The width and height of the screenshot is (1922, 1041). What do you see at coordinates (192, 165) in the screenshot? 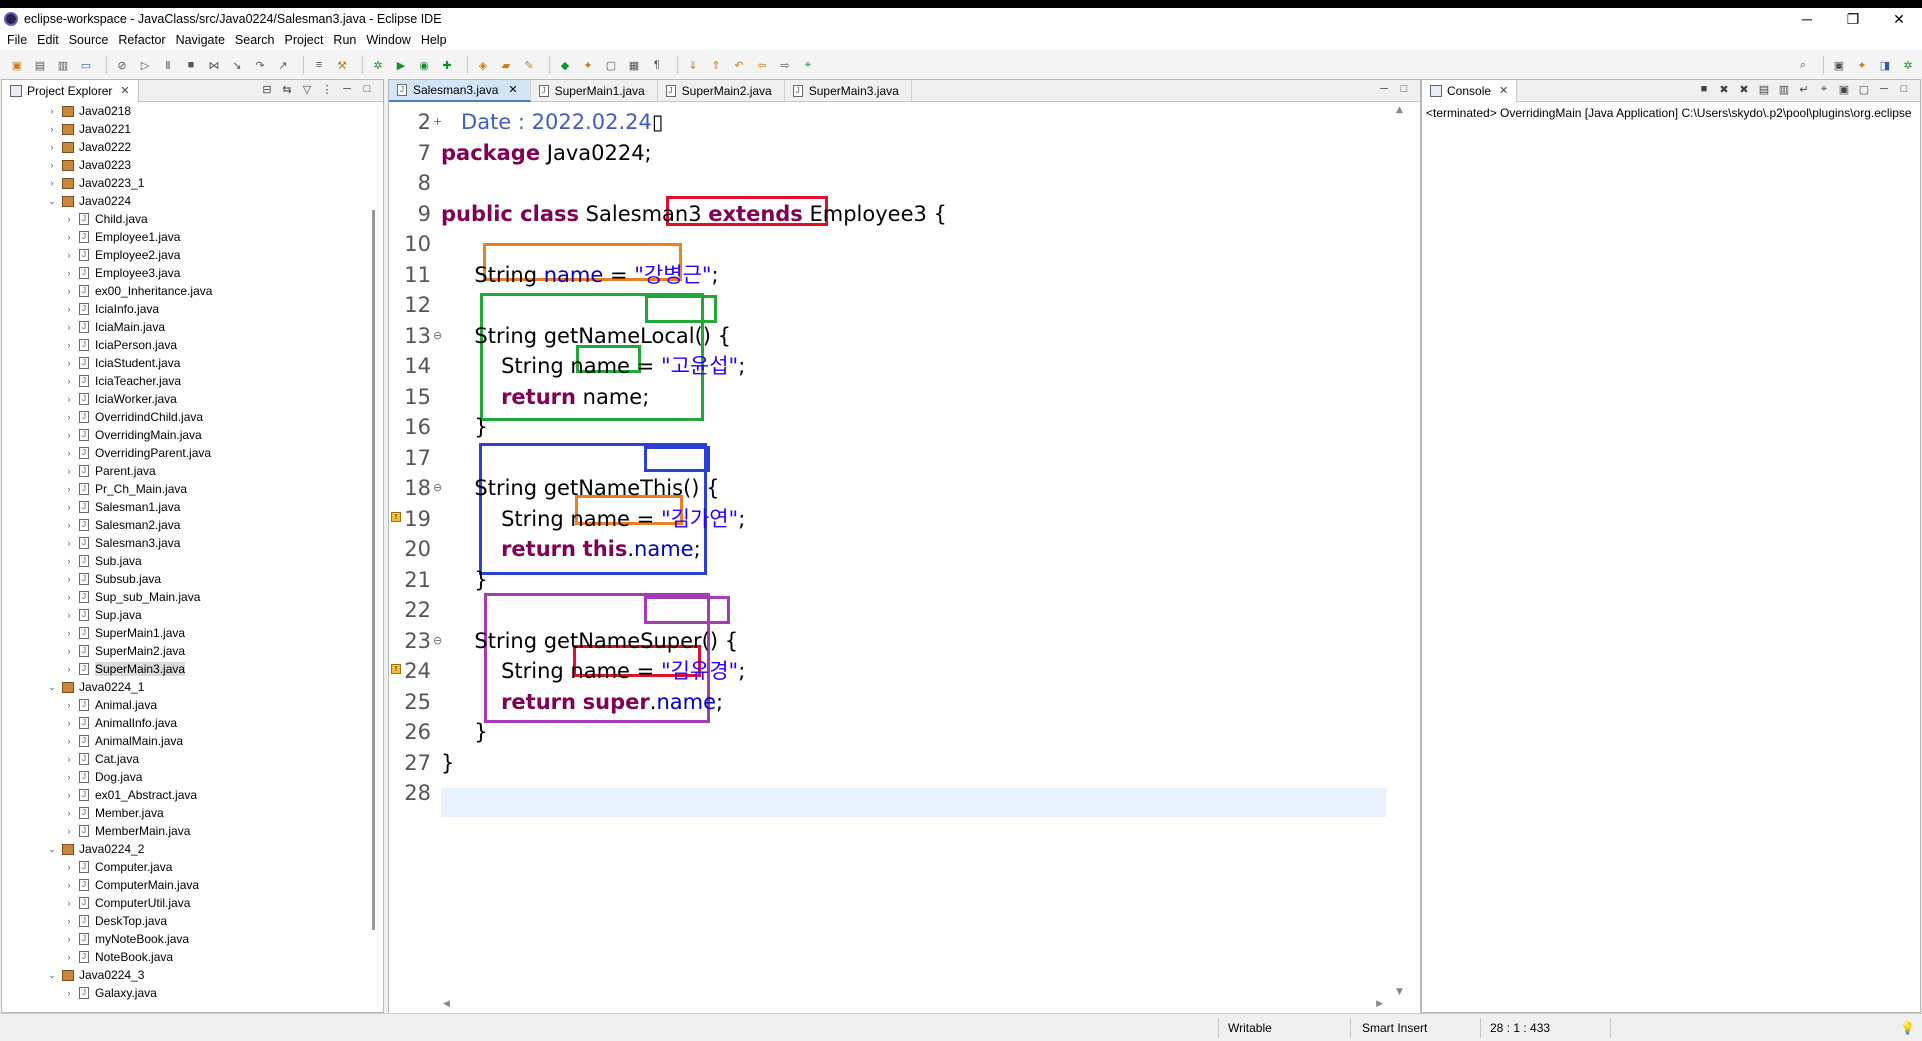
I see `tree-package-item: › Java0223` at bounding box center [192, 165].